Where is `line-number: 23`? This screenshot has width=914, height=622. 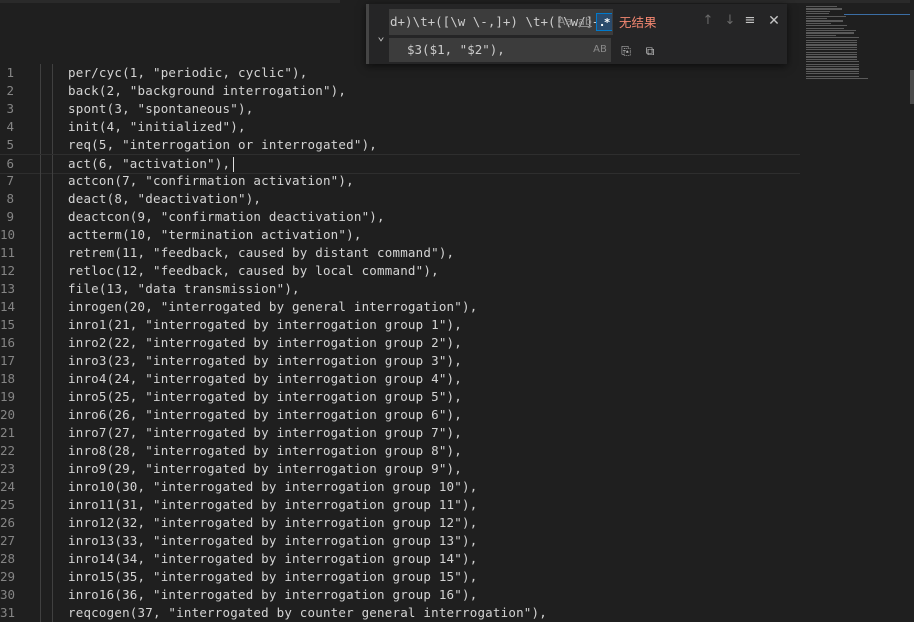 line-number: 23 is located at coordinates (8, 468).